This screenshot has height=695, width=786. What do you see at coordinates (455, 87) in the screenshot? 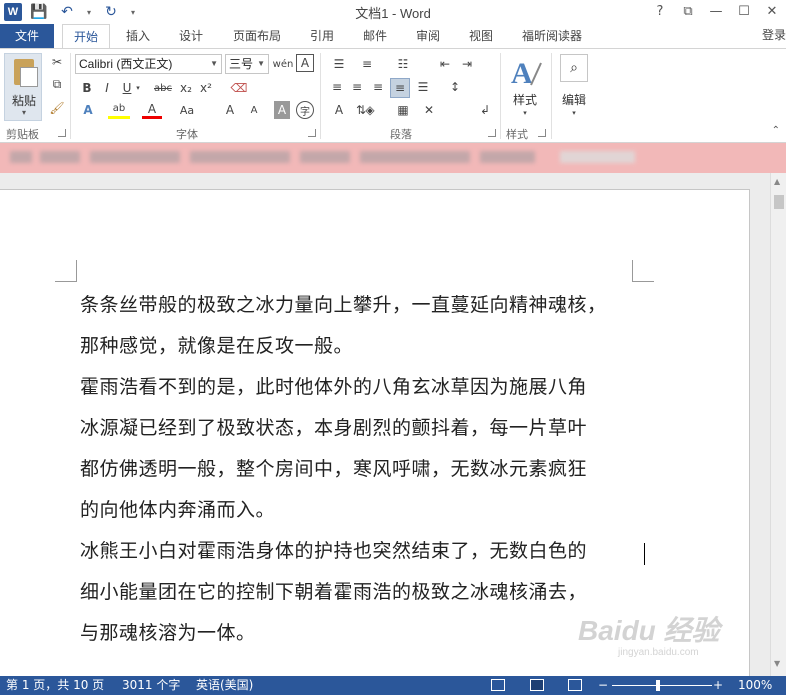
I see `line-spacing-icon: ↕` at bounding box center [455, 87].